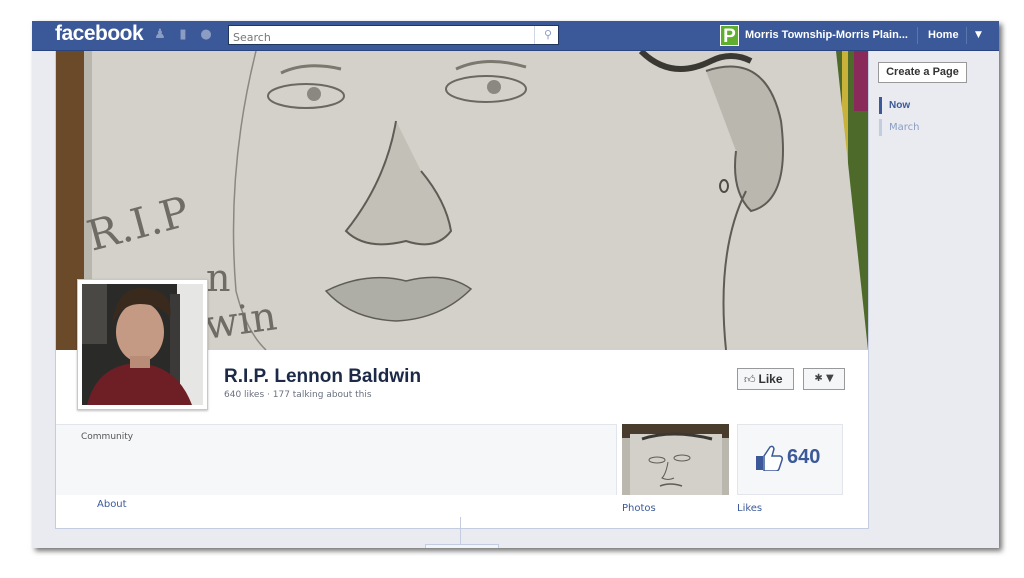  I want to click on profile-picture, so click(142, 344).